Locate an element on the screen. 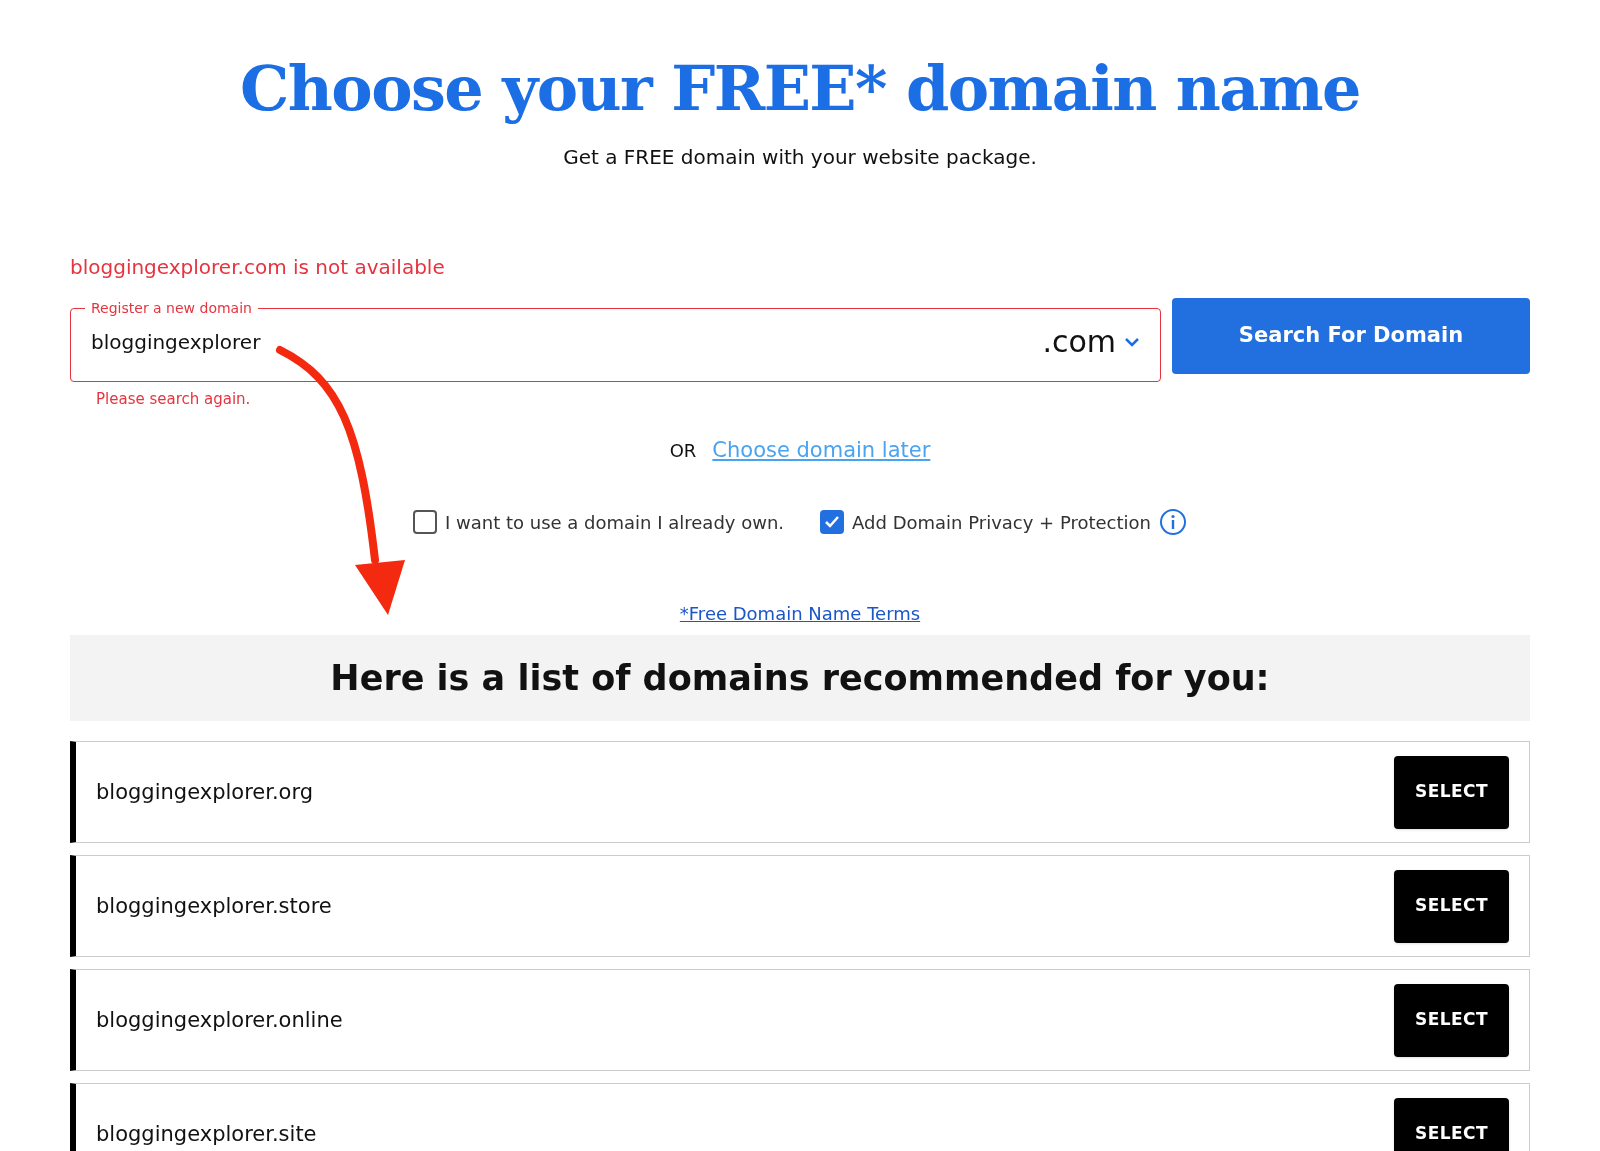 Image resolution: width=1600 pixels, height=1151 pixels. terms-link: *Free Domain Name Terms is located at coordinates (800, 613).